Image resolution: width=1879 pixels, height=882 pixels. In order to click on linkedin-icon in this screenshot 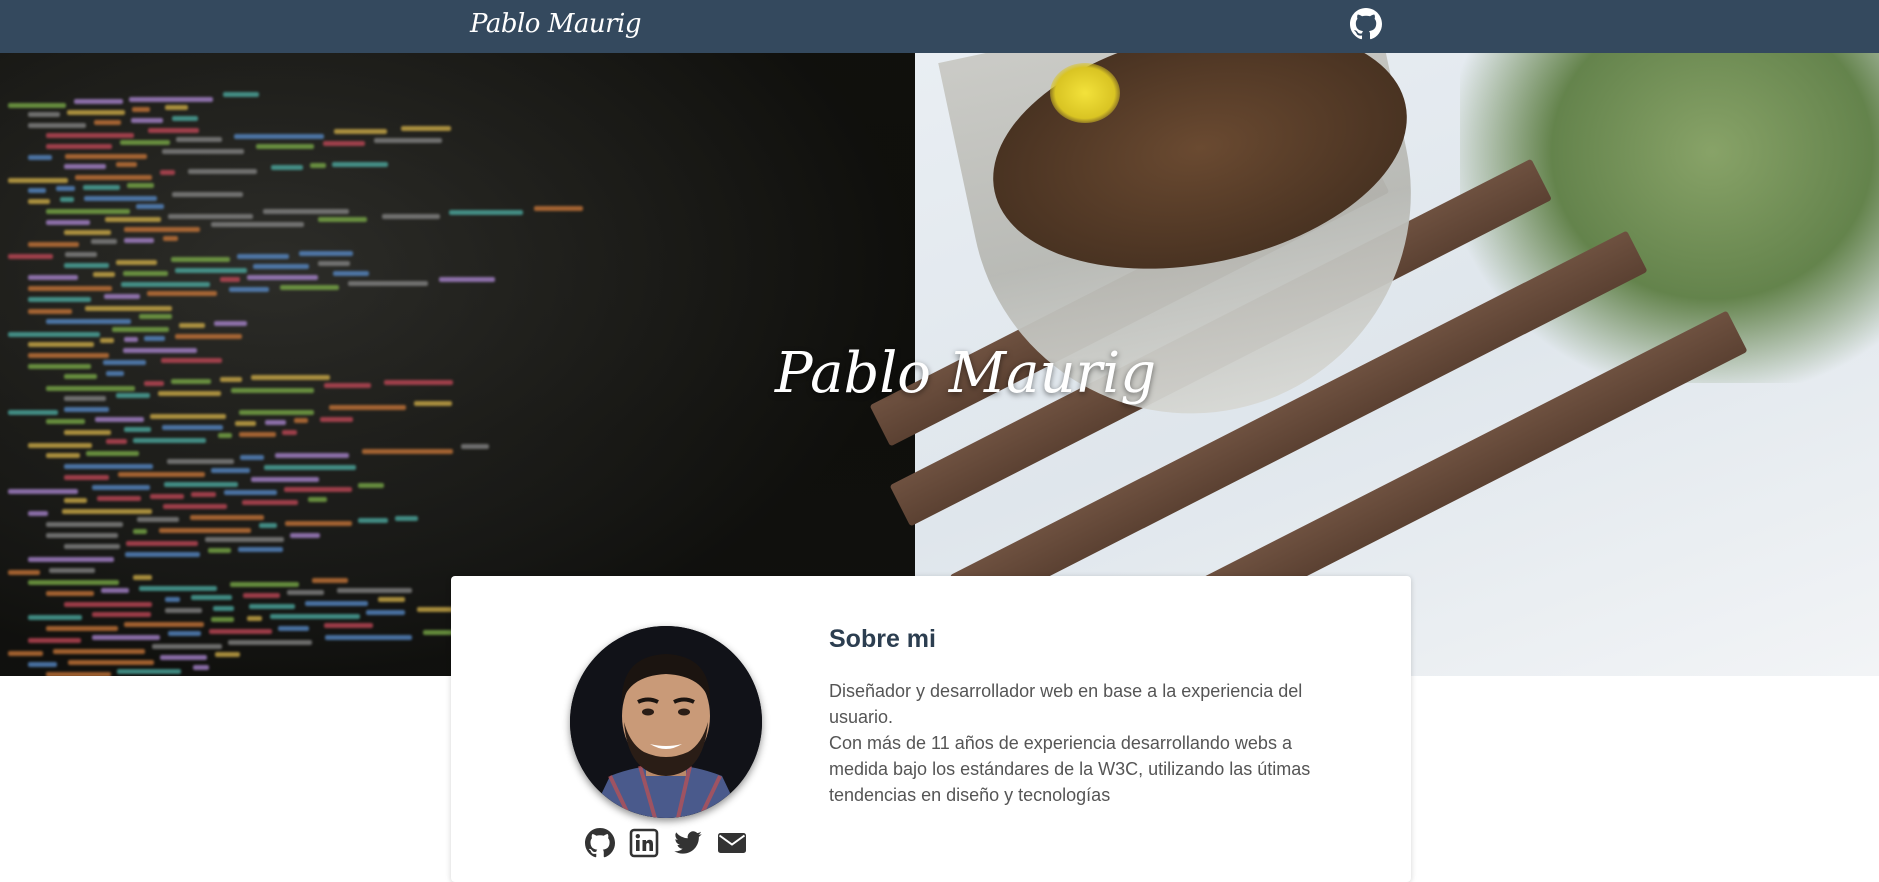, I will do `click(644, 843)`.